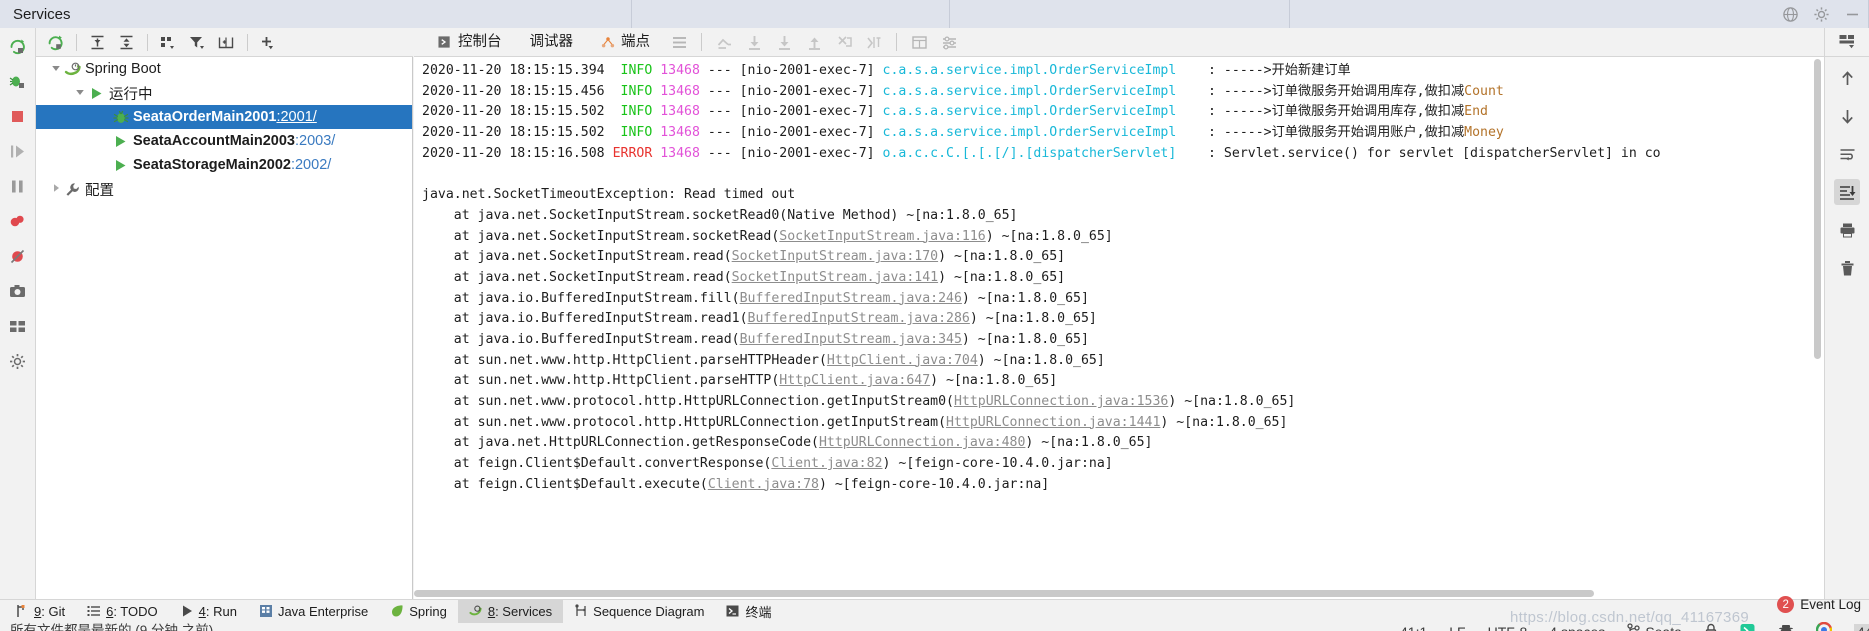 This screenshot has height=631, width=1869. What do you see at coordinates (1457, 627) in the screenshot?
I see `line-separator: LF` at bounding box center [1457, 627].